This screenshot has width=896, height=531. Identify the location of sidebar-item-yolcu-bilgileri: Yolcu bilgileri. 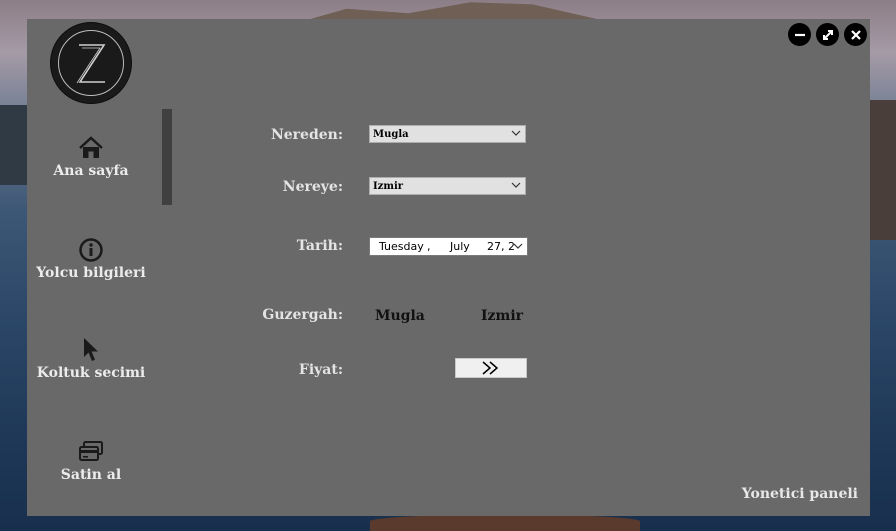
(91, 259).